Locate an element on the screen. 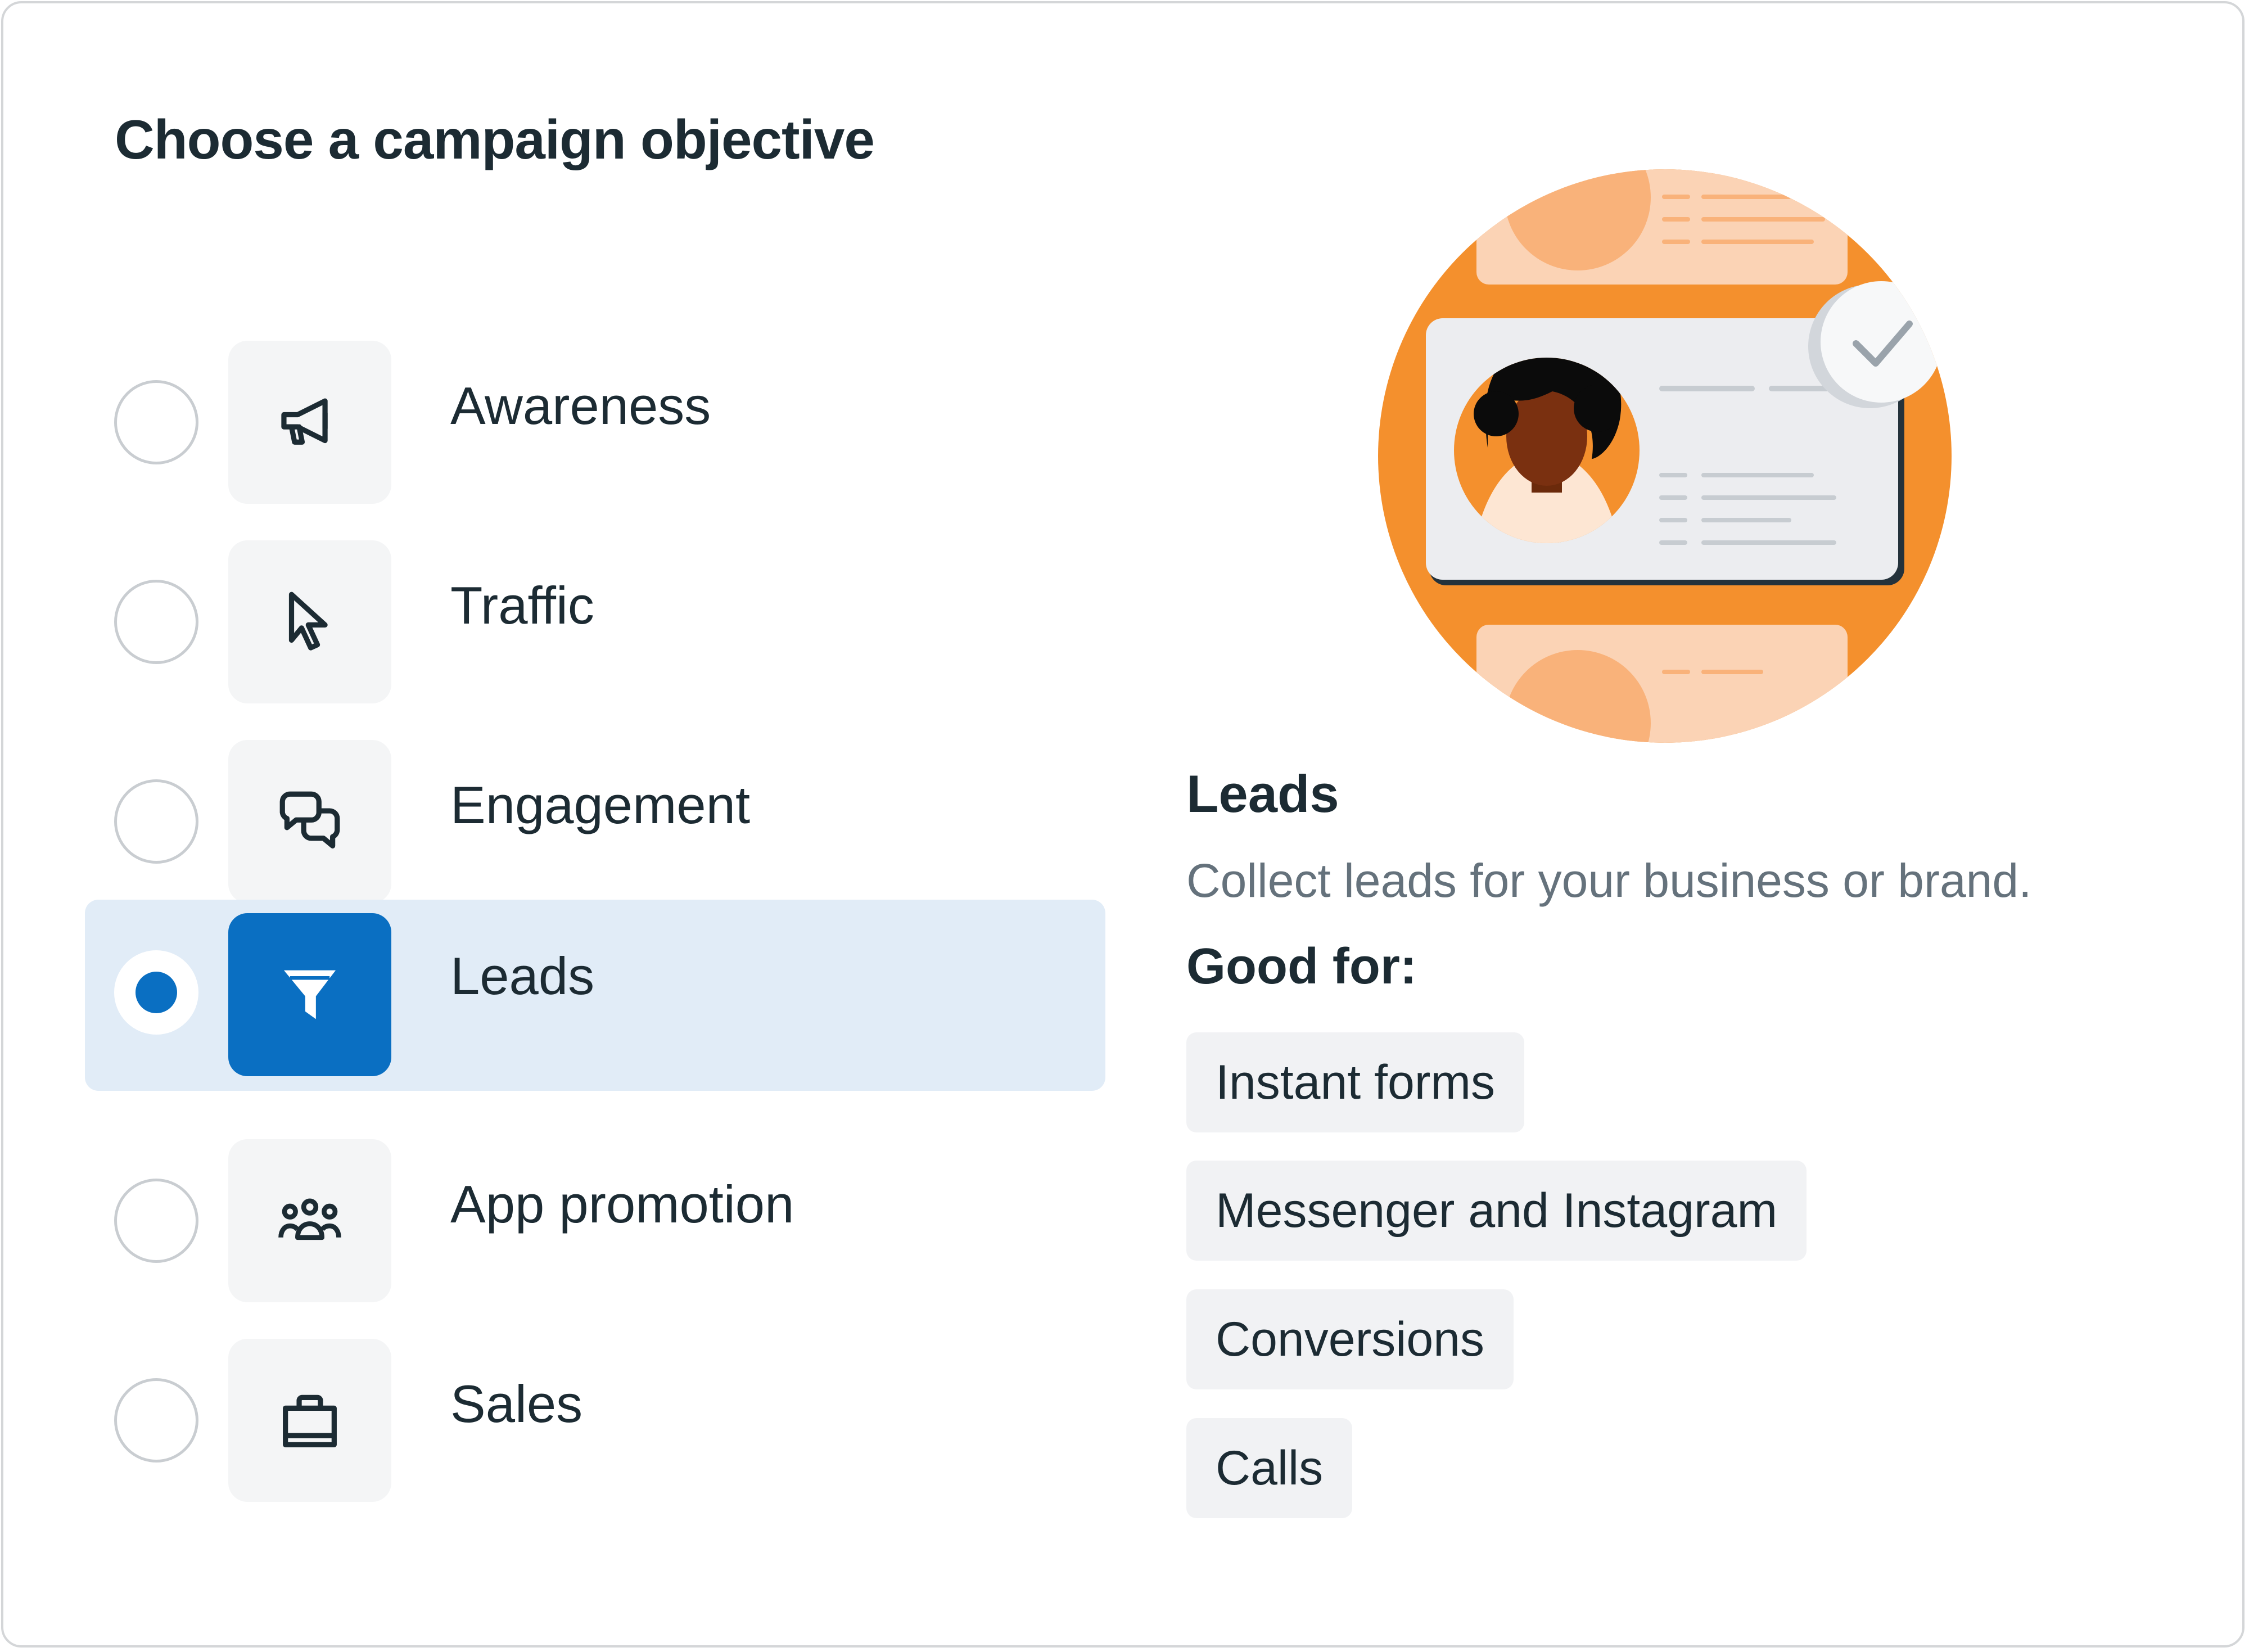 Image resolution: width=2249 pixels, height=1652 pixels. radio-traffic is located at coordinates (156, 622).